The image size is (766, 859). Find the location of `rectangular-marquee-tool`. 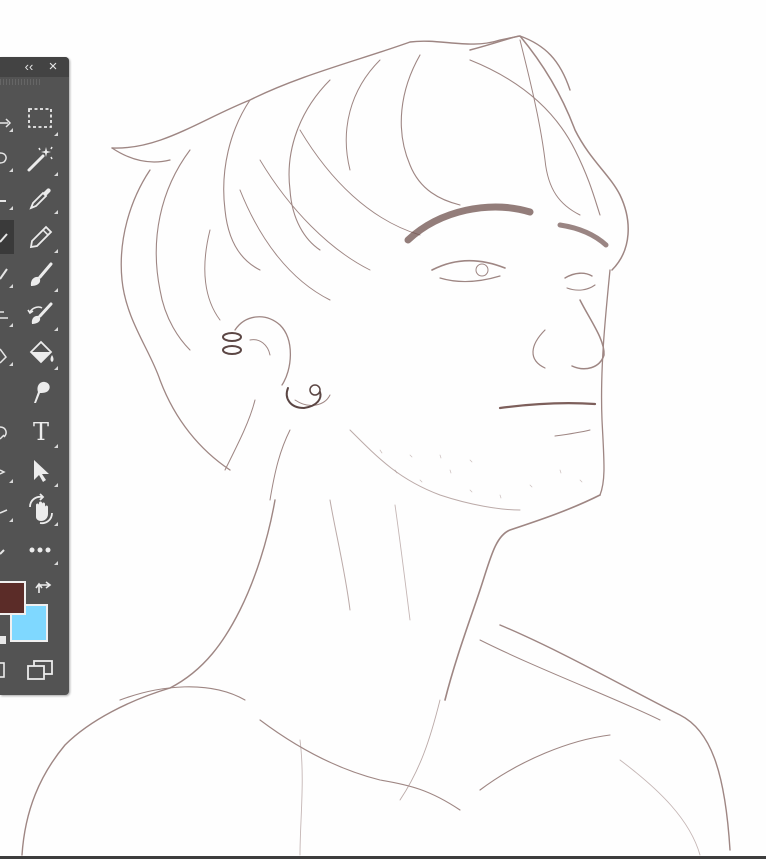

rectangular-marquee-tool is located at coordinates (41, 120).